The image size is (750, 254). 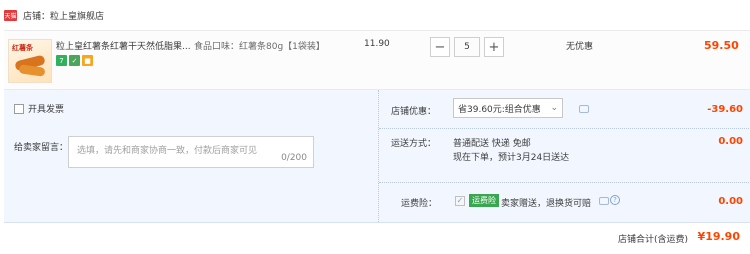 What do you see at coordinates (10, 15) in the screenshot?
I see `tmall-icon: 天猫` at bounding box center [10, 15].